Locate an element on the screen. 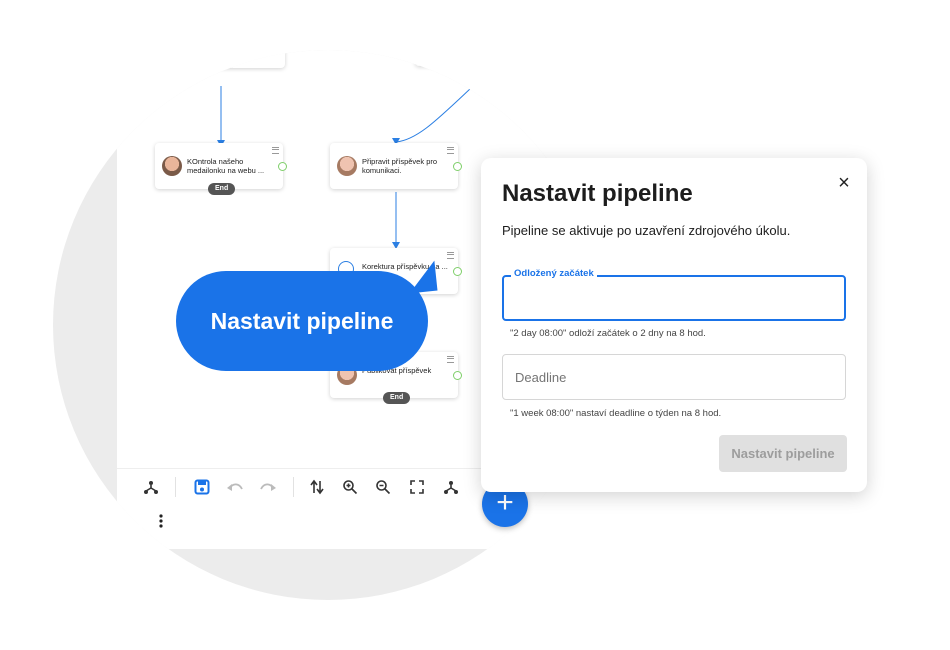 The image size is (950, 650). save-icon is located at coordinates (202, 487).